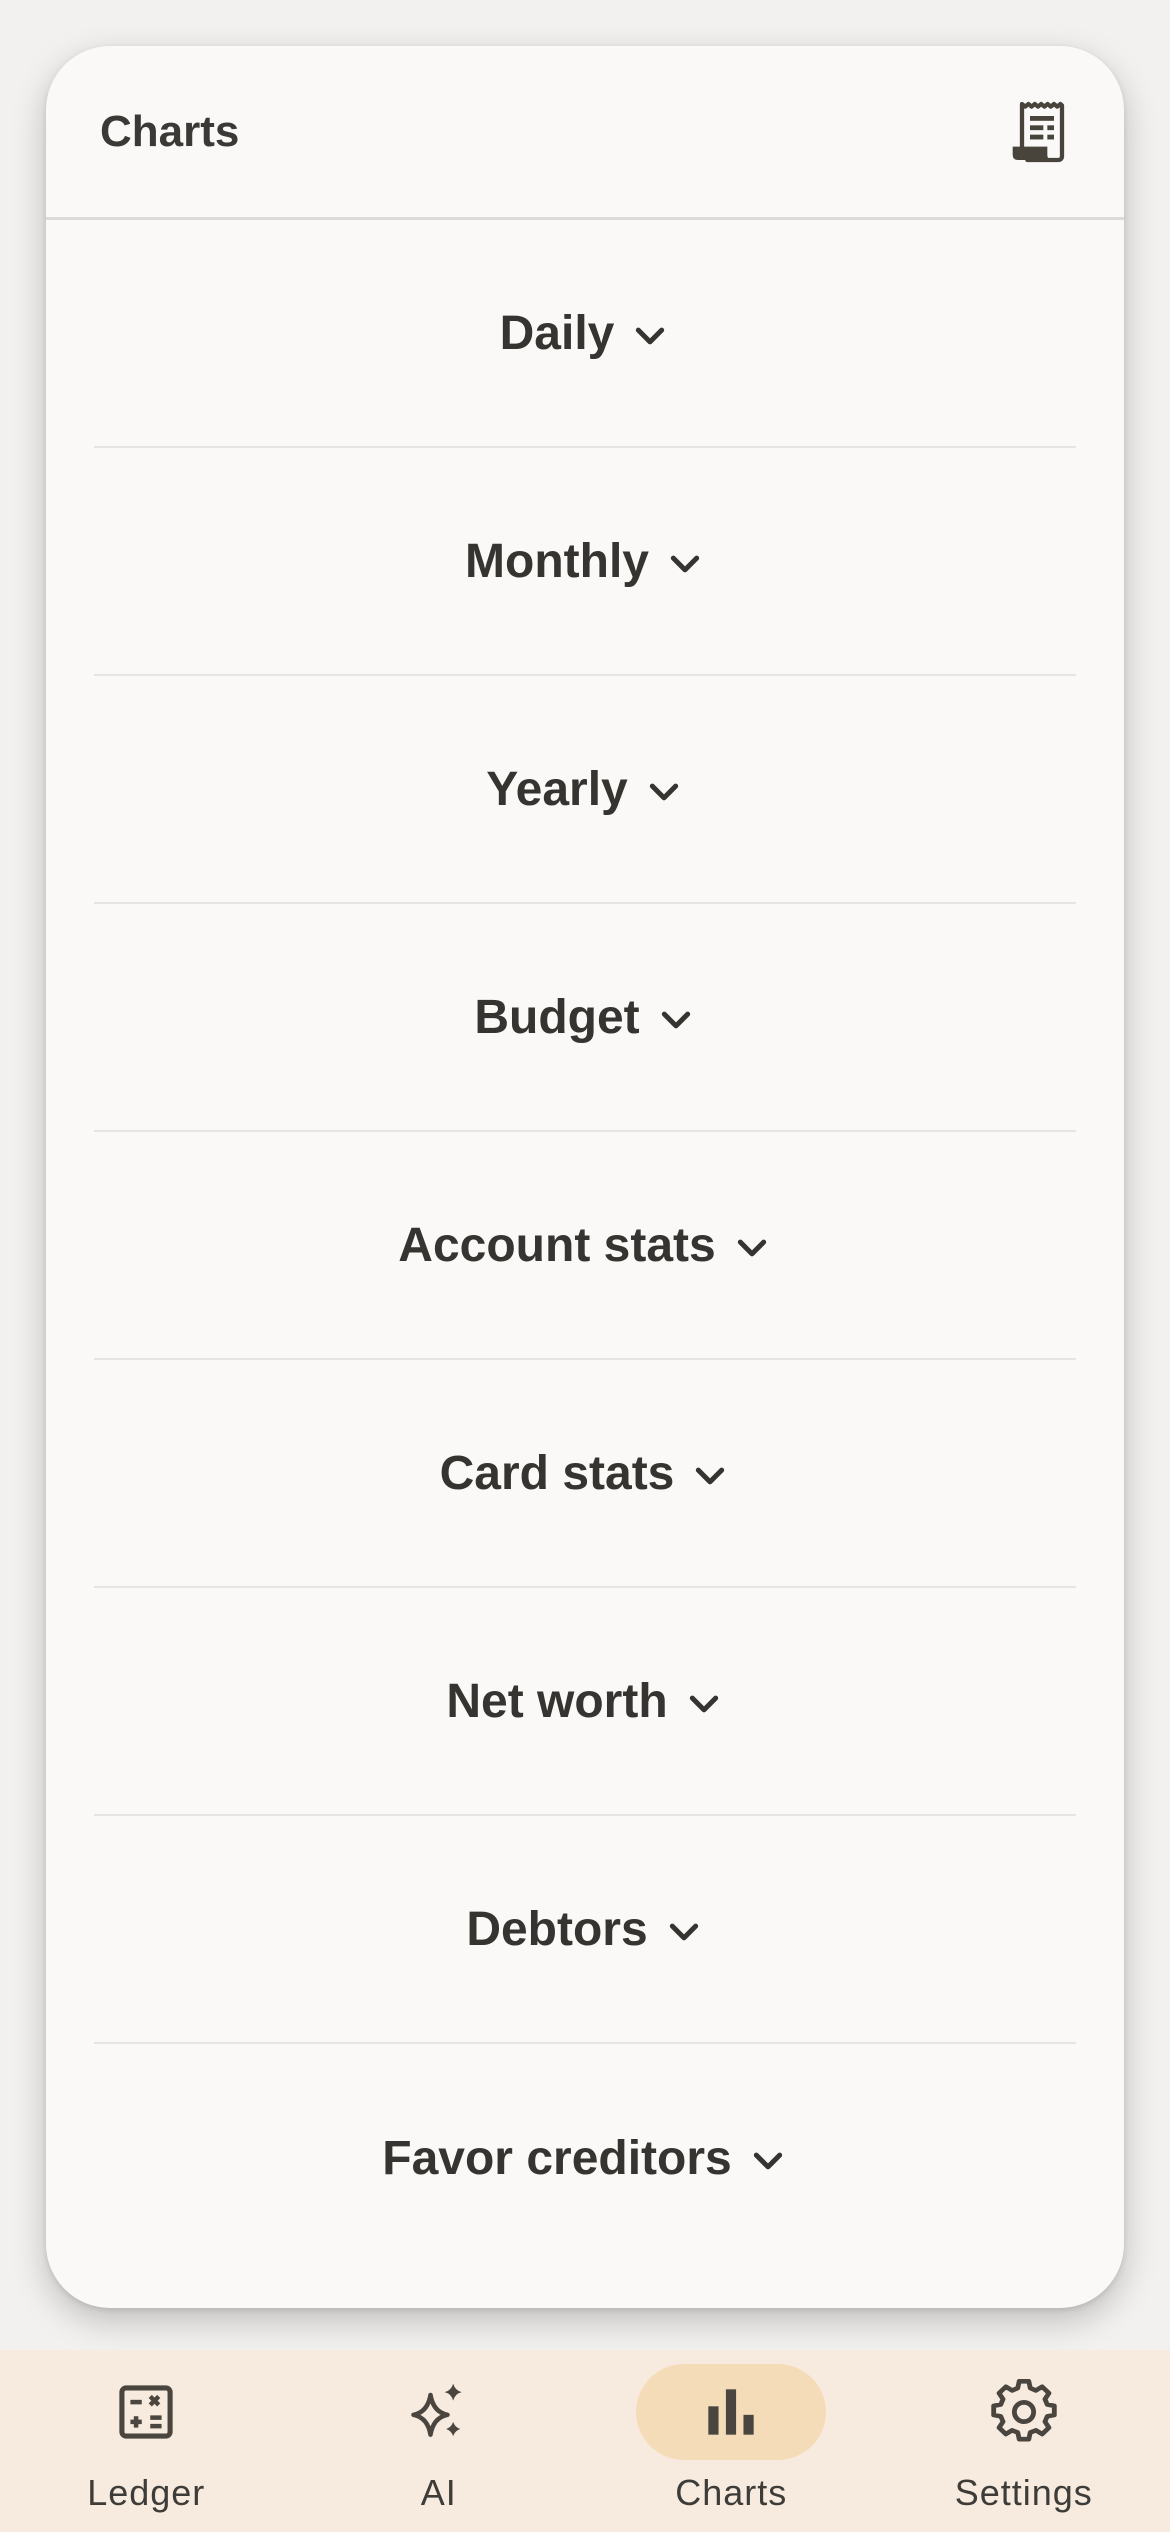 This screenshot has height=2532, width=1170. I want to click on section-label: Budget, so click(557, 1017).